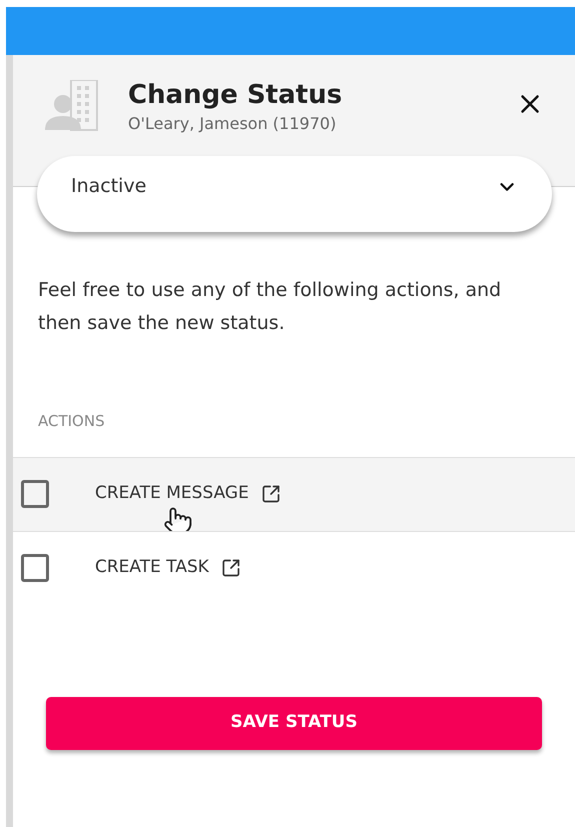  What do you see at coordinates (152, 568) in the screenshot?
I see `action-link: CREATE TASK` at bounding box center [152, 568].